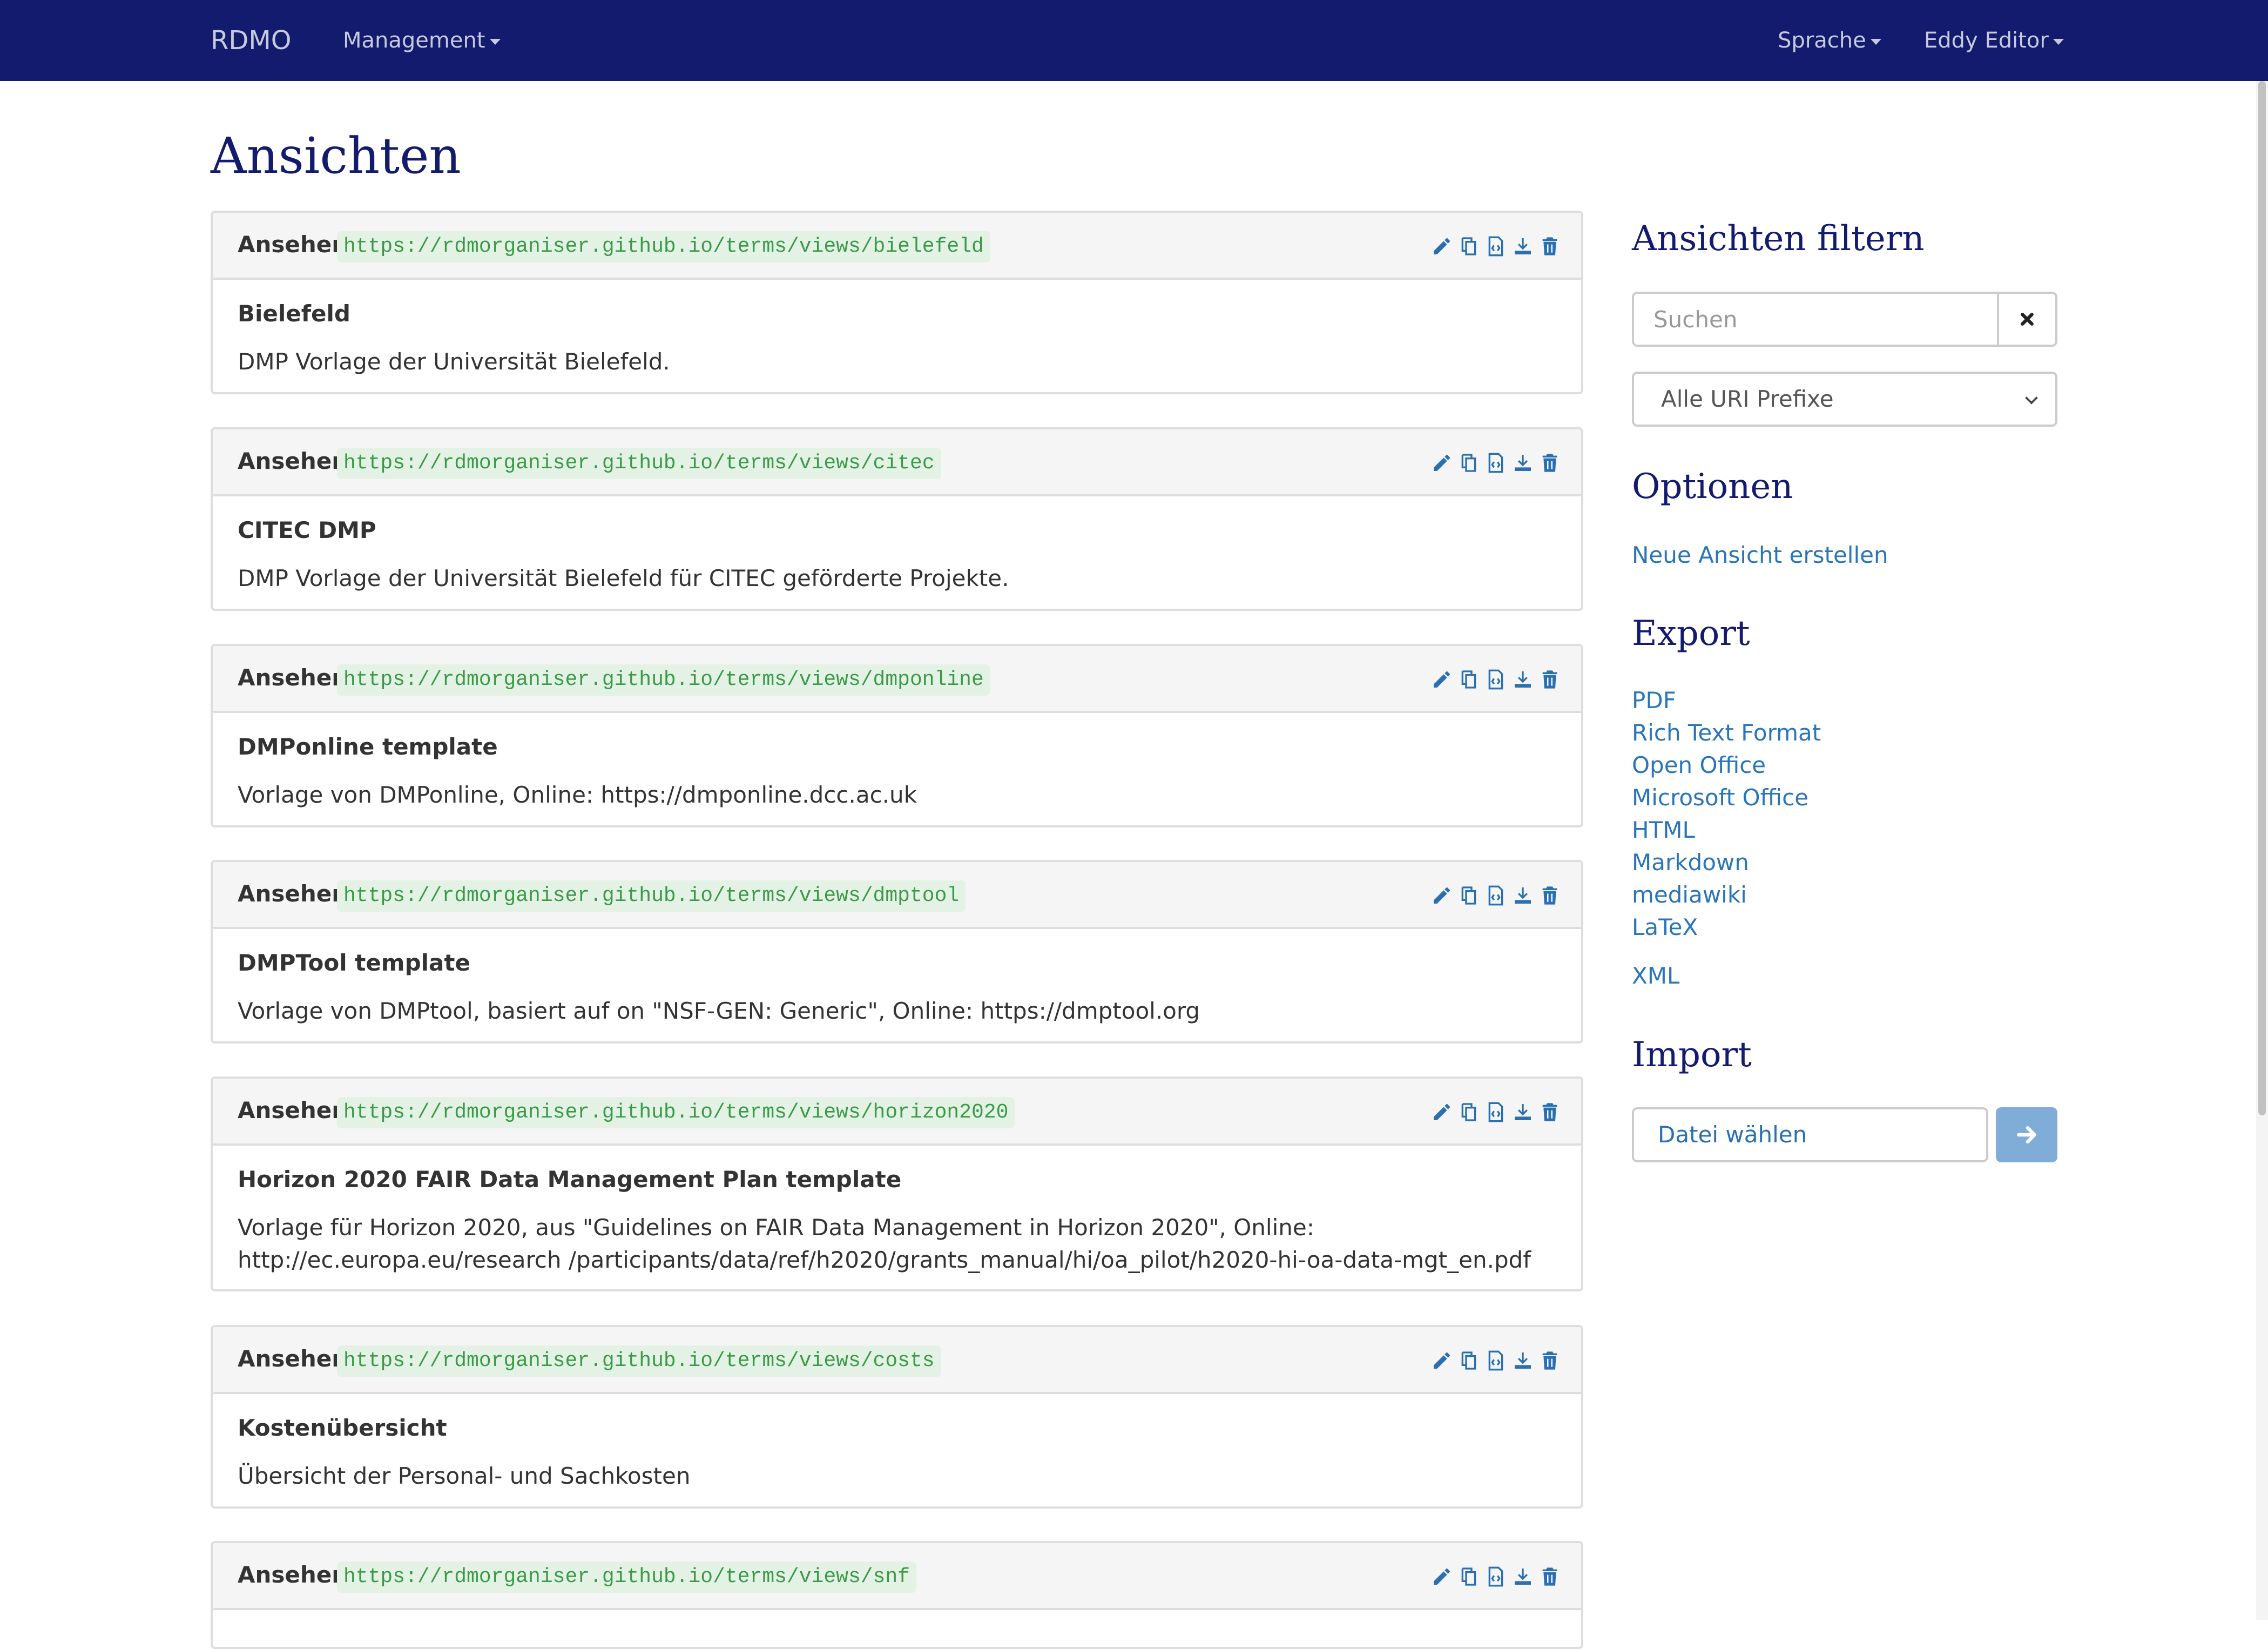 This screenshot has height=1649, width=2268. Describe the element at coordinates (1845, 399) in the screenshot. I see `uri-prefix-select: Alle URI Prefixe` at that location.